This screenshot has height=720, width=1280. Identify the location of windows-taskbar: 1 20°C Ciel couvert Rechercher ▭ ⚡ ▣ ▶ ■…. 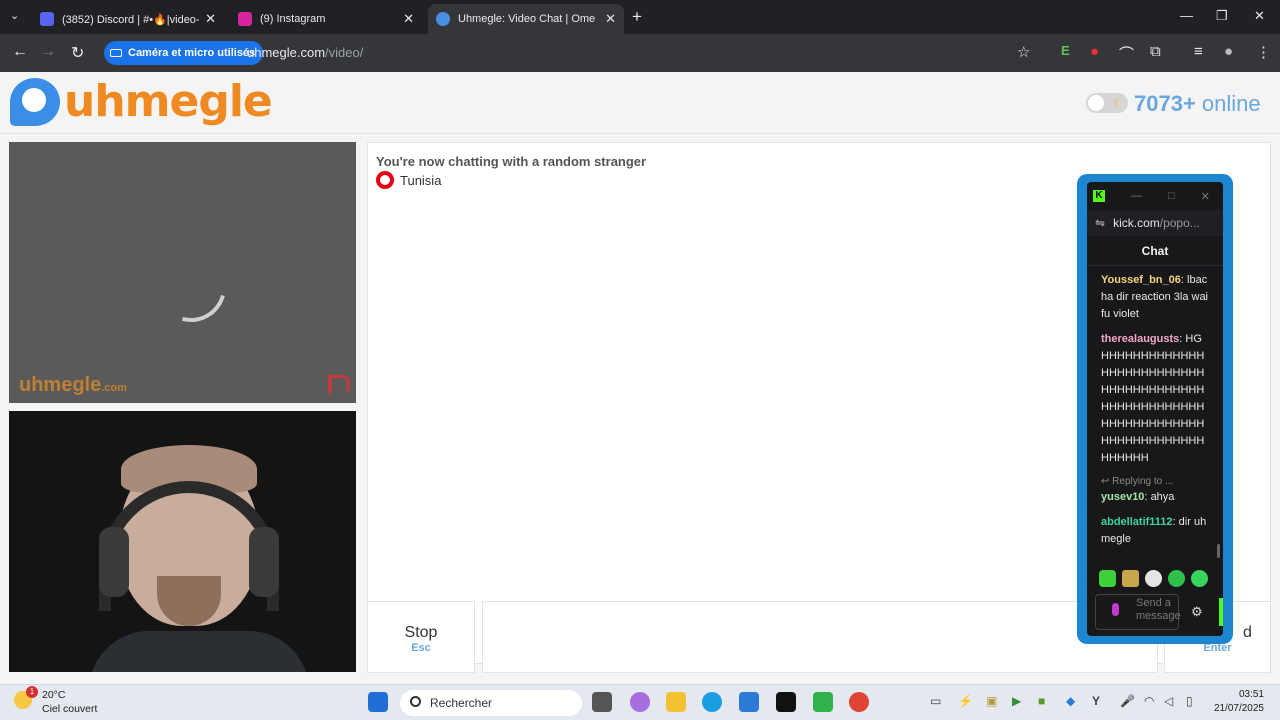
(640, 702).